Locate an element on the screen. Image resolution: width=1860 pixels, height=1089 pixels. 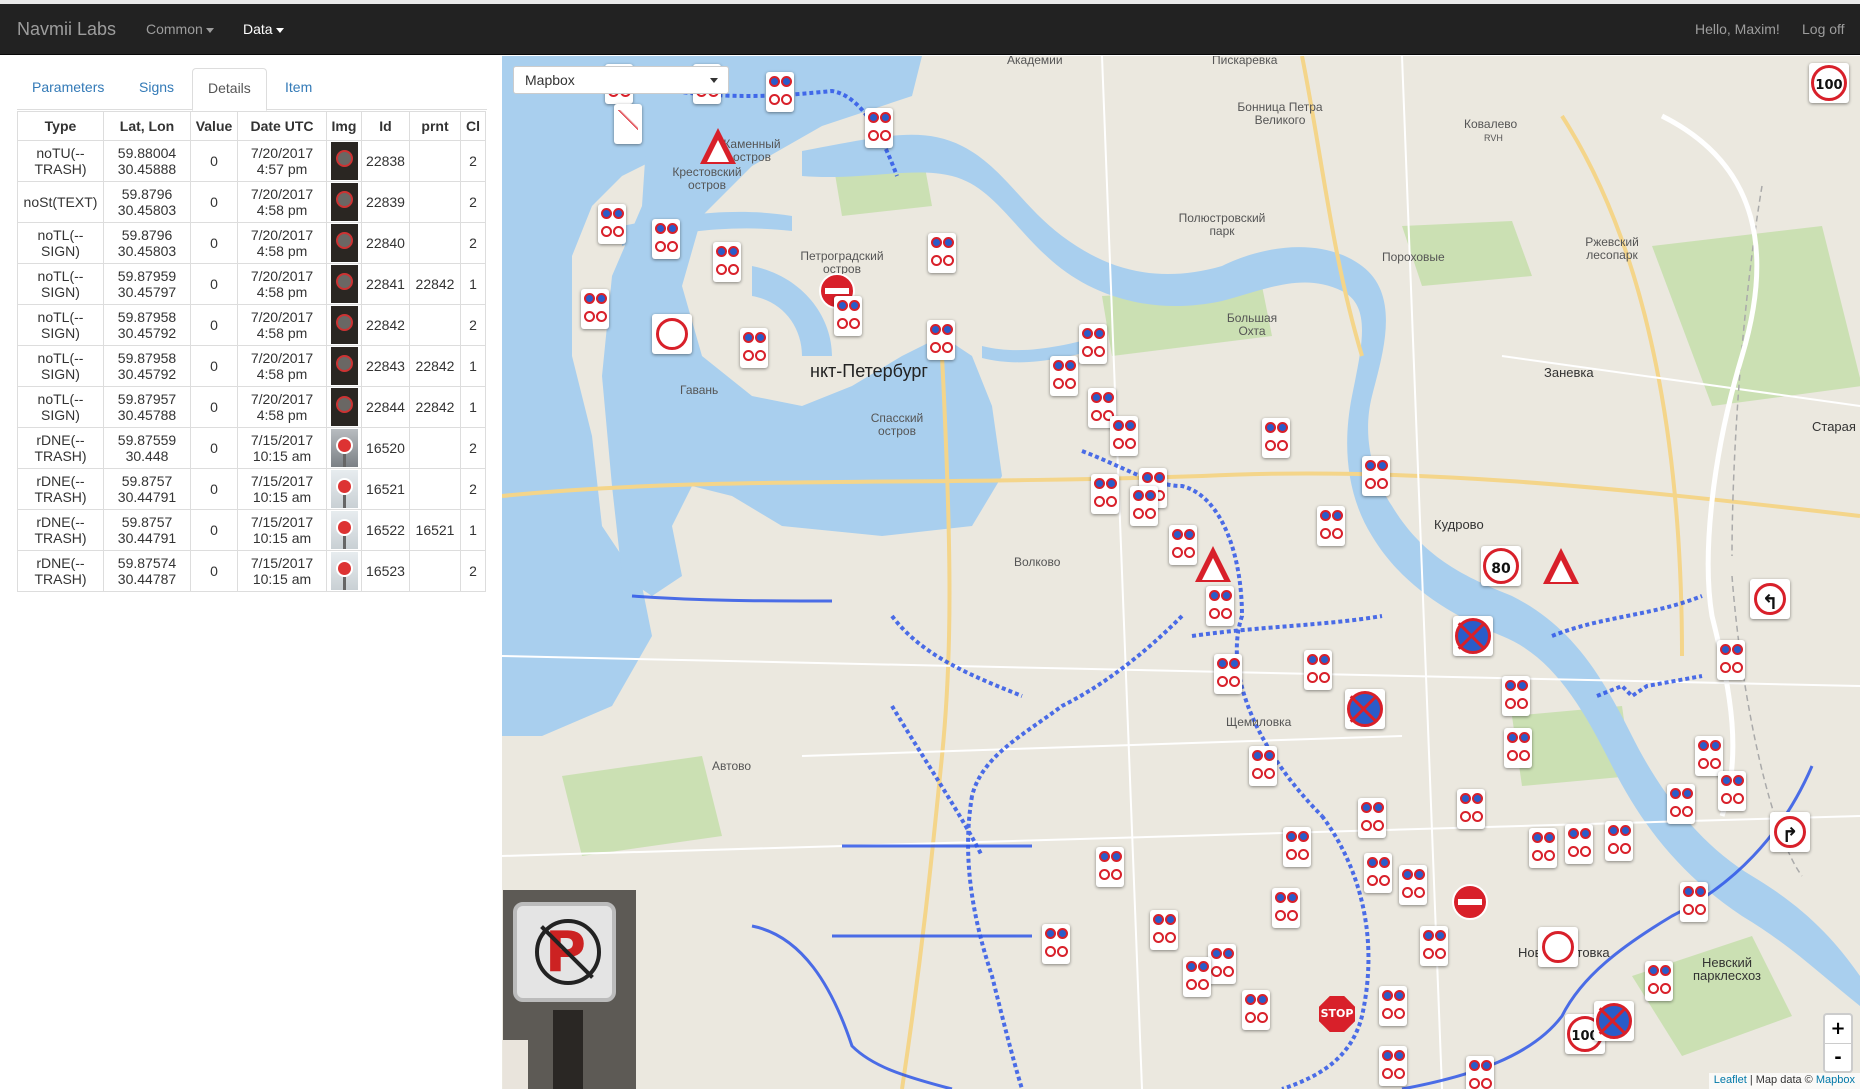
sign-marker: 100 is located at coordinates (1829, 83).